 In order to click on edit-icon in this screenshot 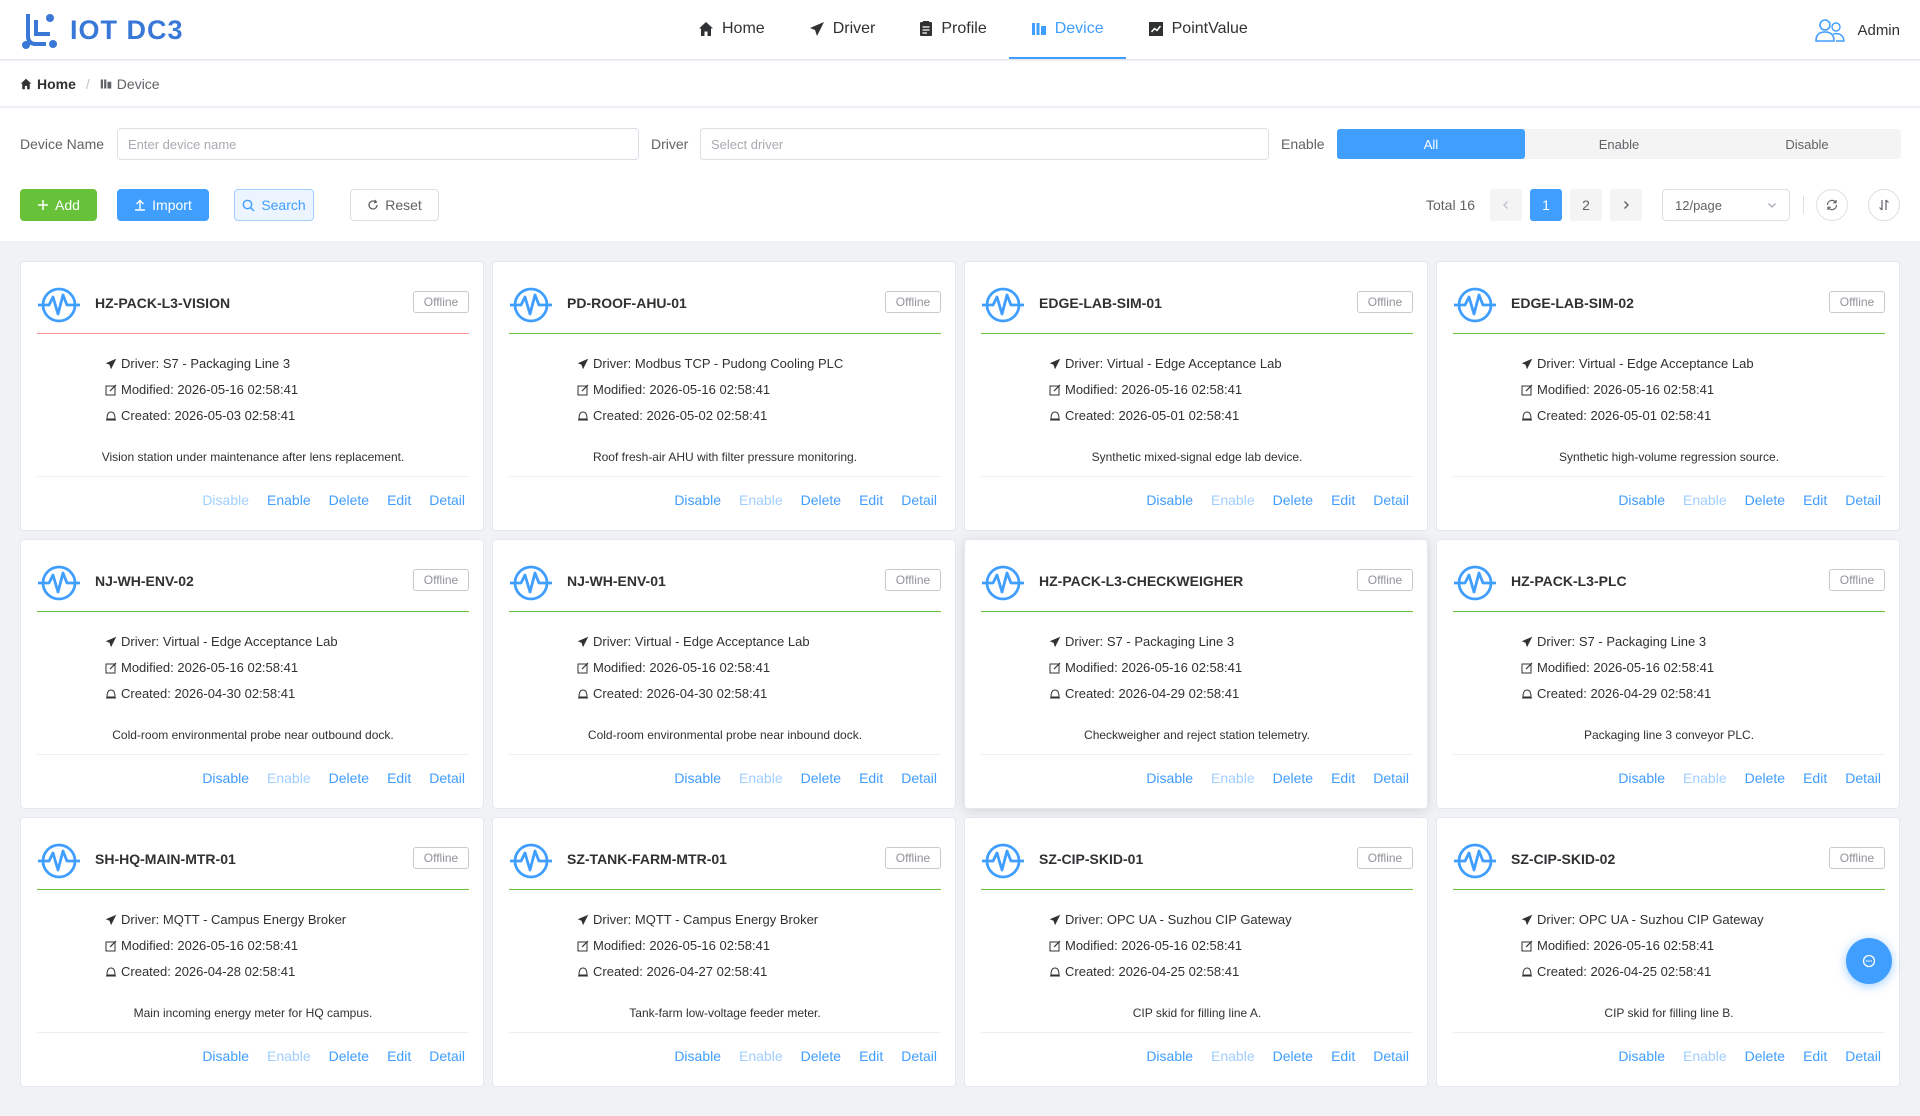, I will do `click(1055, 667)`.